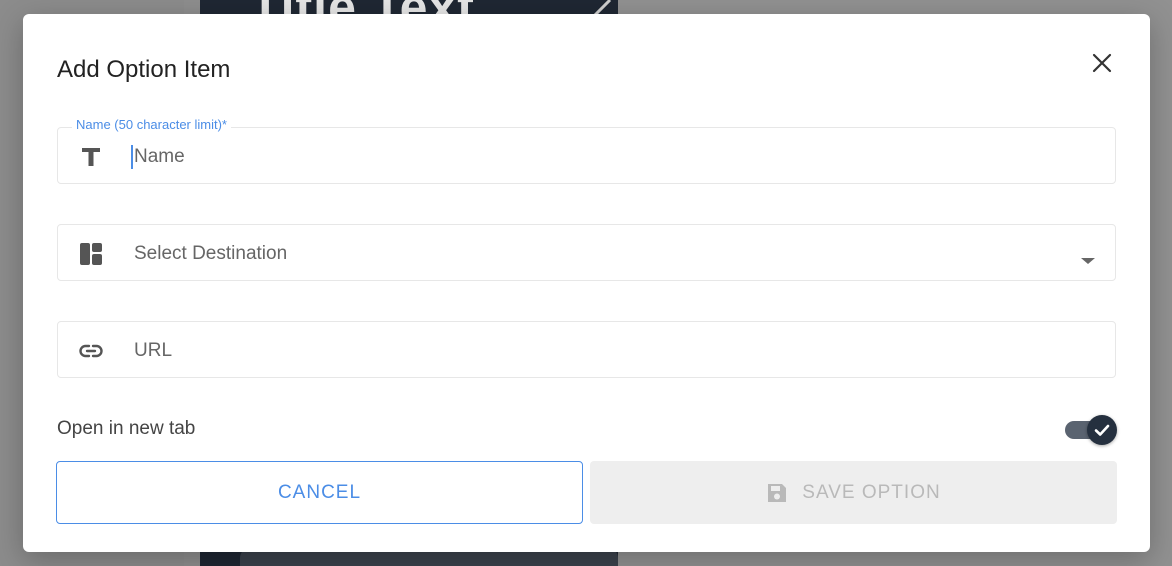  I want to click on text-caret, so click(132, 157).